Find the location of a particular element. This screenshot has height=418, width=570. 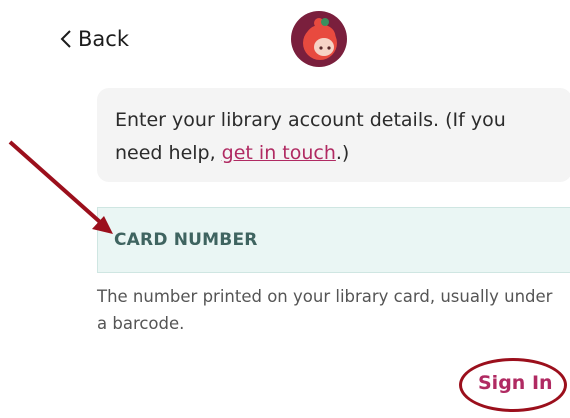

card-number-field: CARD NUMBER is located at coordinates (333, 240).